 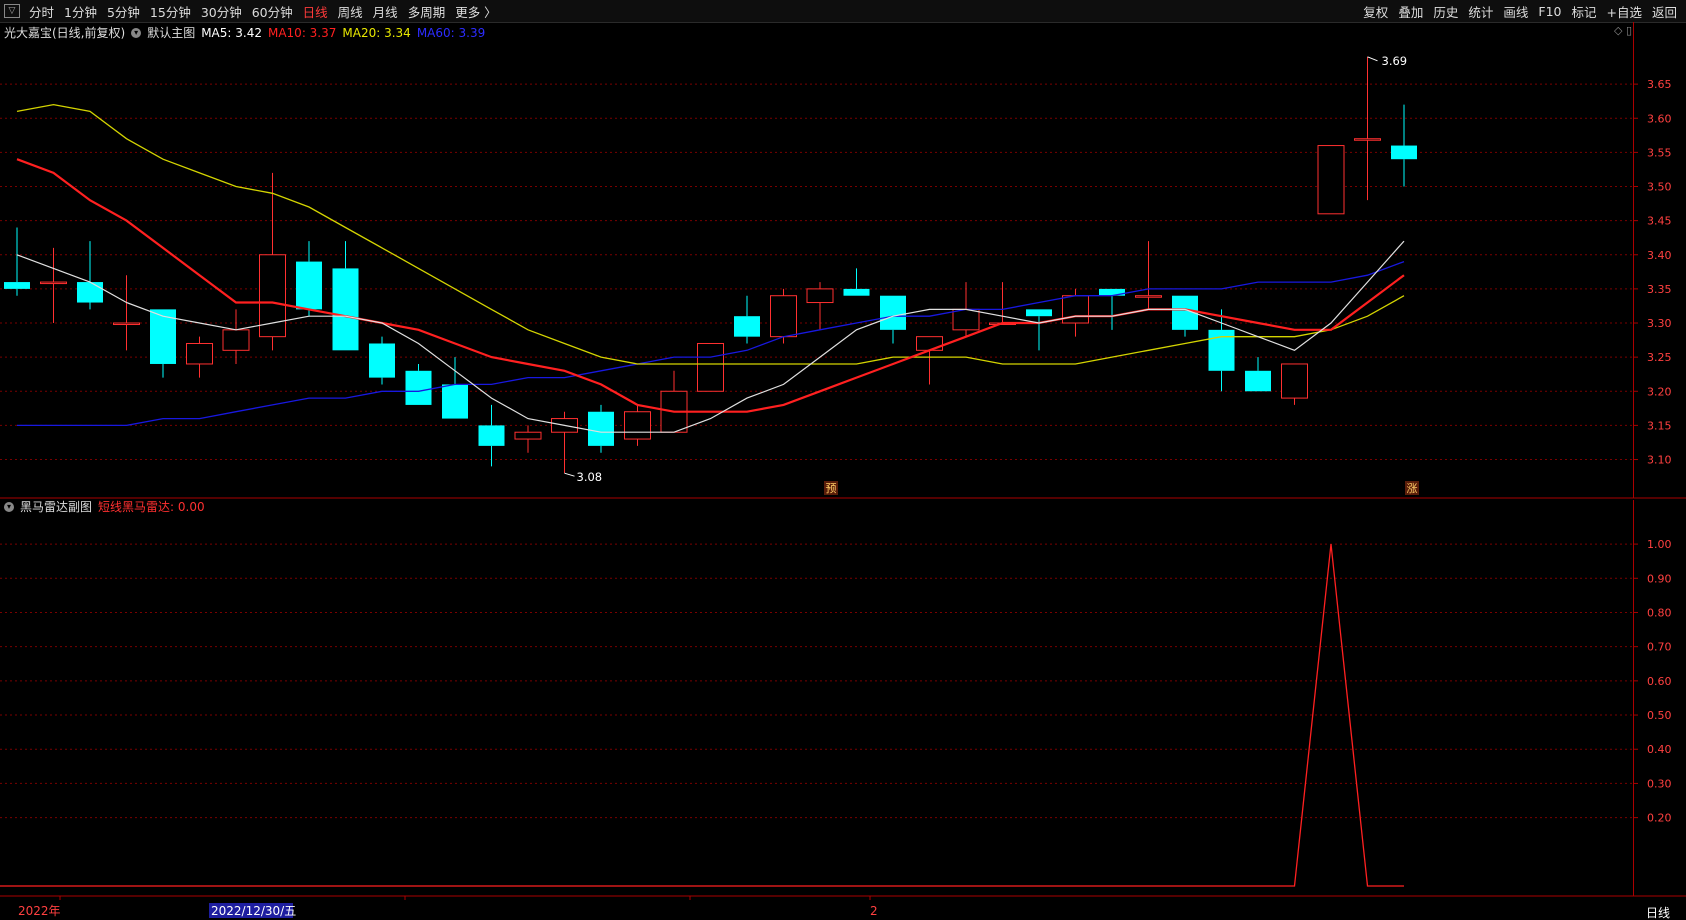 What do you see at coordinates (1659, 647) in the screenshot?
I see `sub-y-tick-label-5: 0.70` at bounding box center [1659, 647].